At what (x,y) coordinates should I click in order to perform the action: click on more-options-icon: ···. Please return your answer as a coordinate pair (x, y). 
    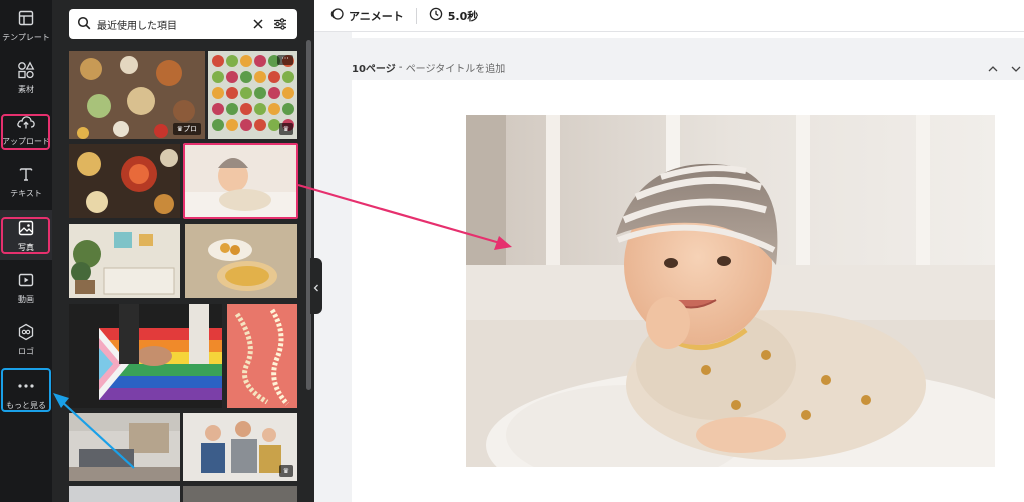
    Looking at the image, I should click on (285, 60).